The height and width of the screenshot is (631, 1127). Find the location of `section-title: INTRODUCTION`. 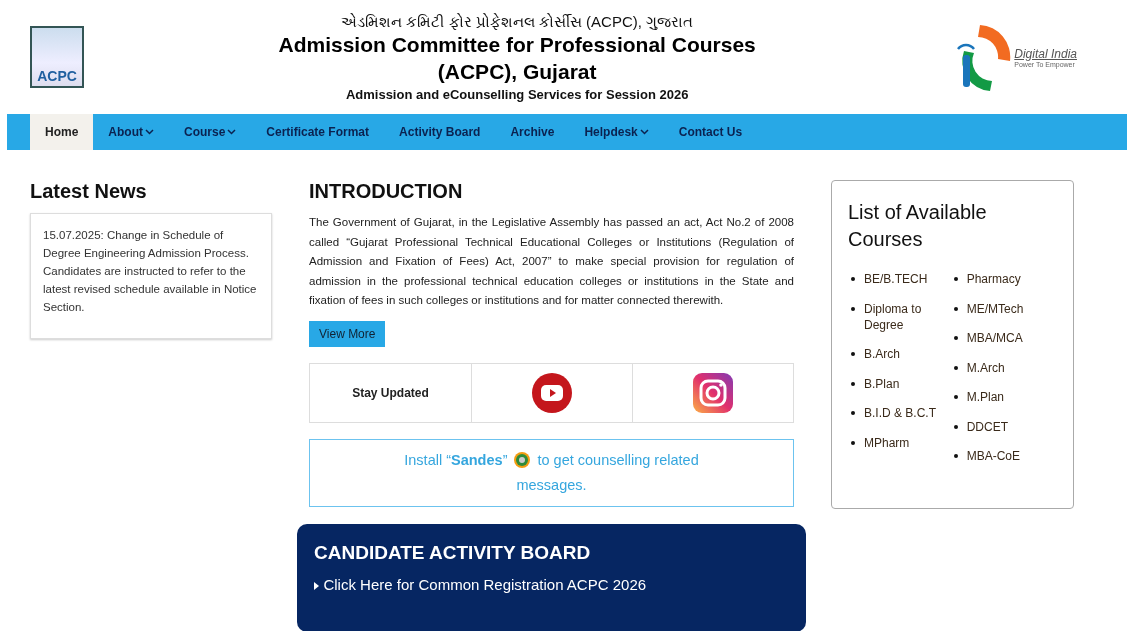

section-title: INTRODUCTION is located at coordinates (386, 191).